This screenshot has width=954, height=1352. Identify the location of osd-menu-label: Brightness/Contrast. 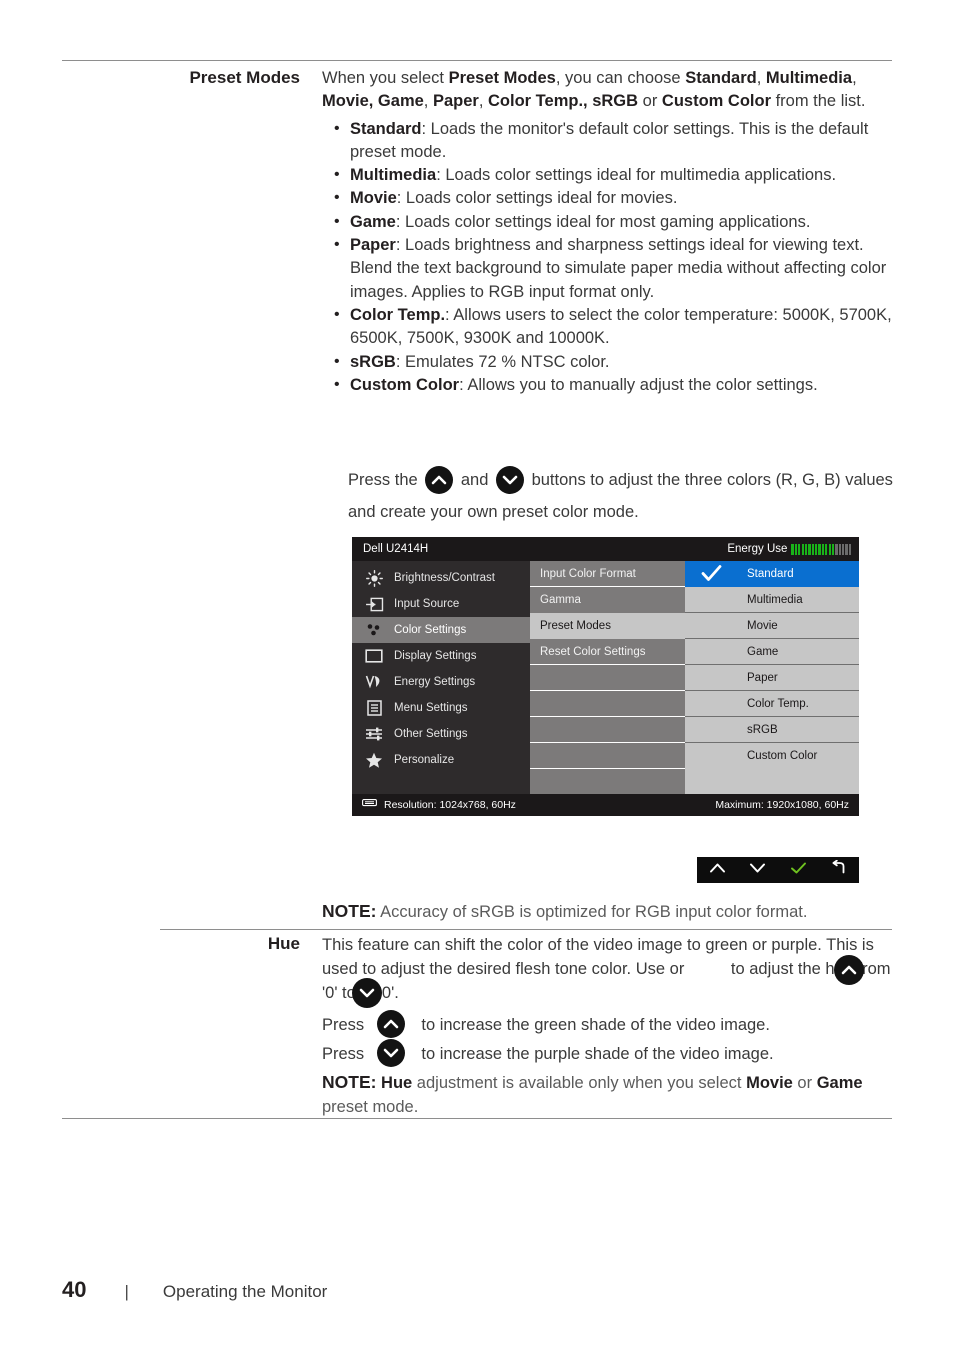
(444, 578).